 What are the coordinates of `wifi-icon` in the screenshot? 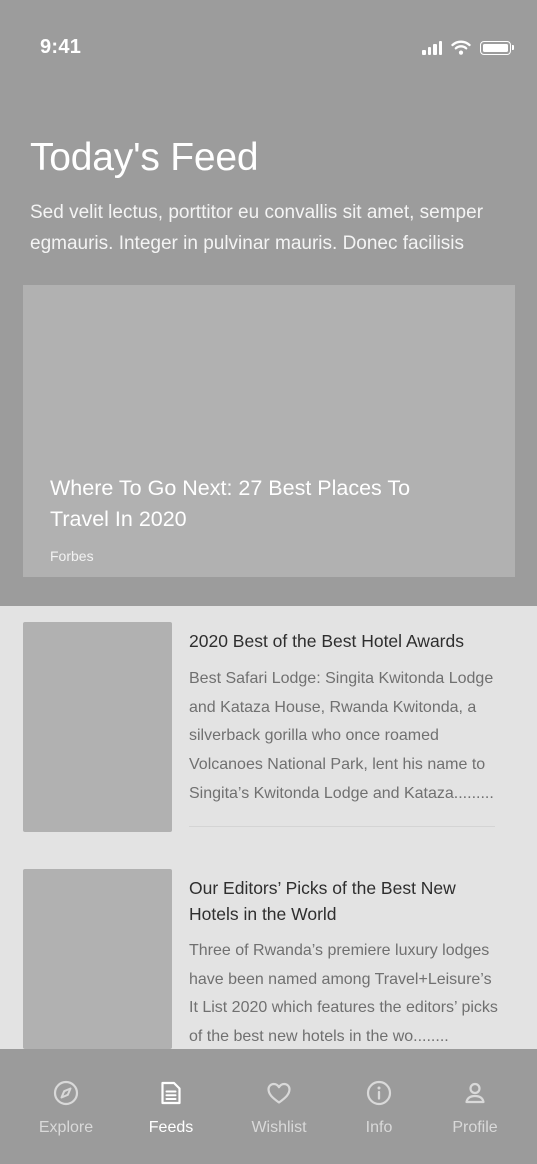 It's located at (461, 47).